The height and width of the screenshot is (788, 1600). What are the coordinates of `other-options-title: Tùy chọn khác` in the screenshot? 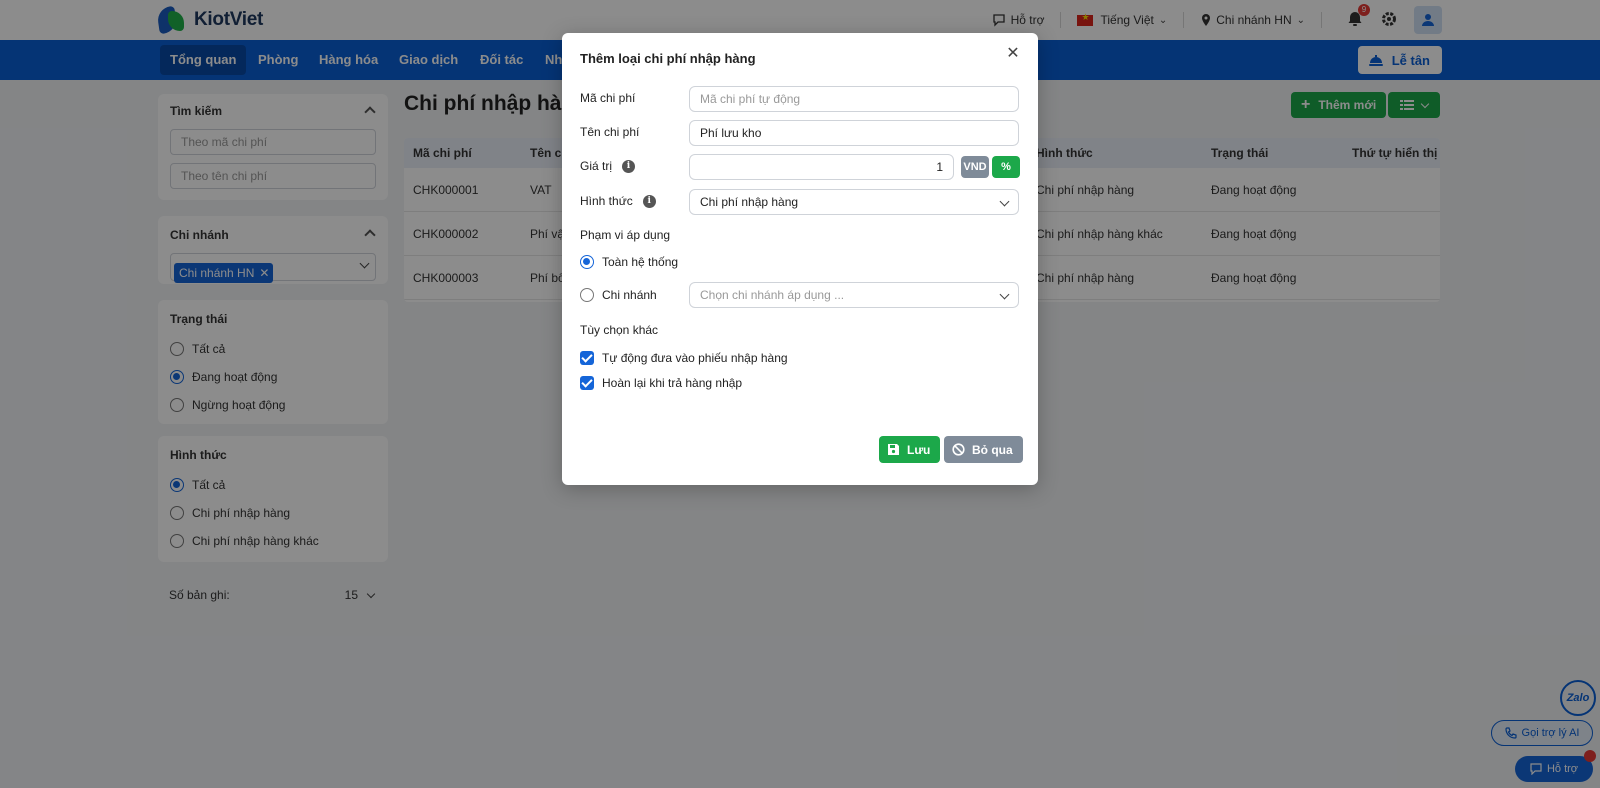 It's located at (619, 330).